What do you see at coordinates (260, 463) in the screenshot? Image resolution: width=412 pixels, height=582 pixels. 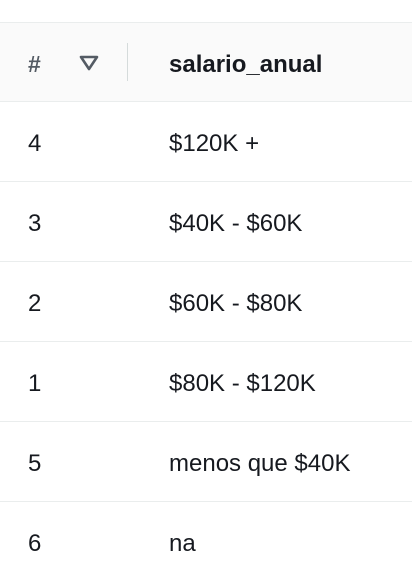 I see `row-value: menos que $40K` at bounding box center [260, 463].